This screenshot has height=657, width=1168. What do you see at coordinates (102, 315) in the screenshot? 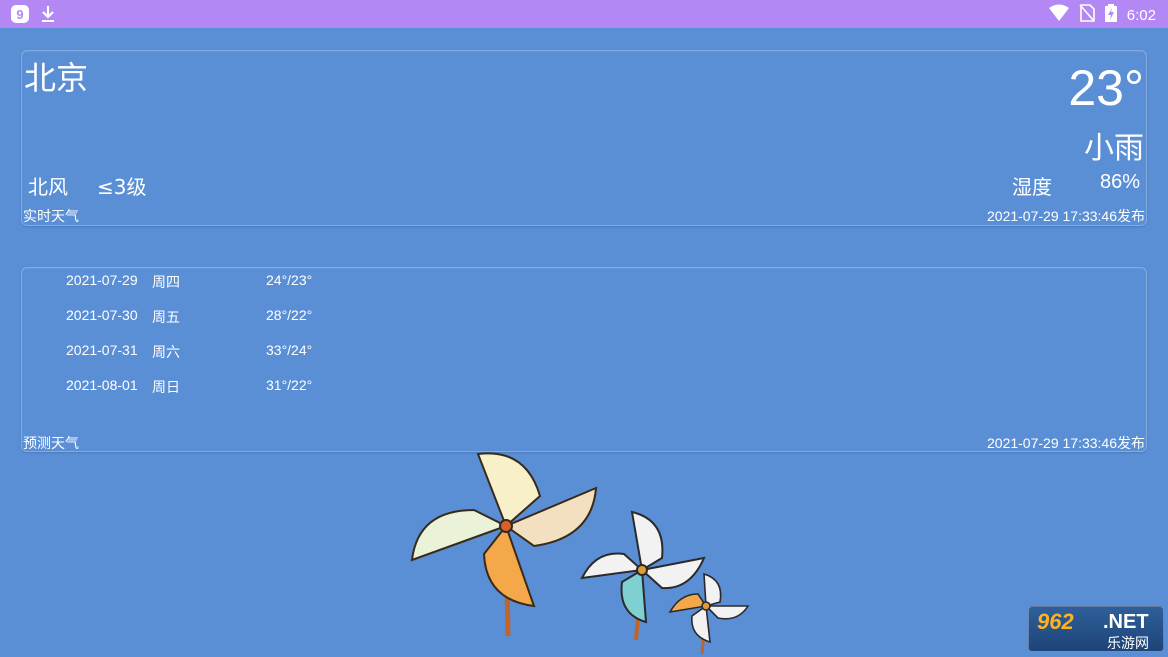
I see `forecast-date: 2021-07-30` at bounding box center [102, 315].